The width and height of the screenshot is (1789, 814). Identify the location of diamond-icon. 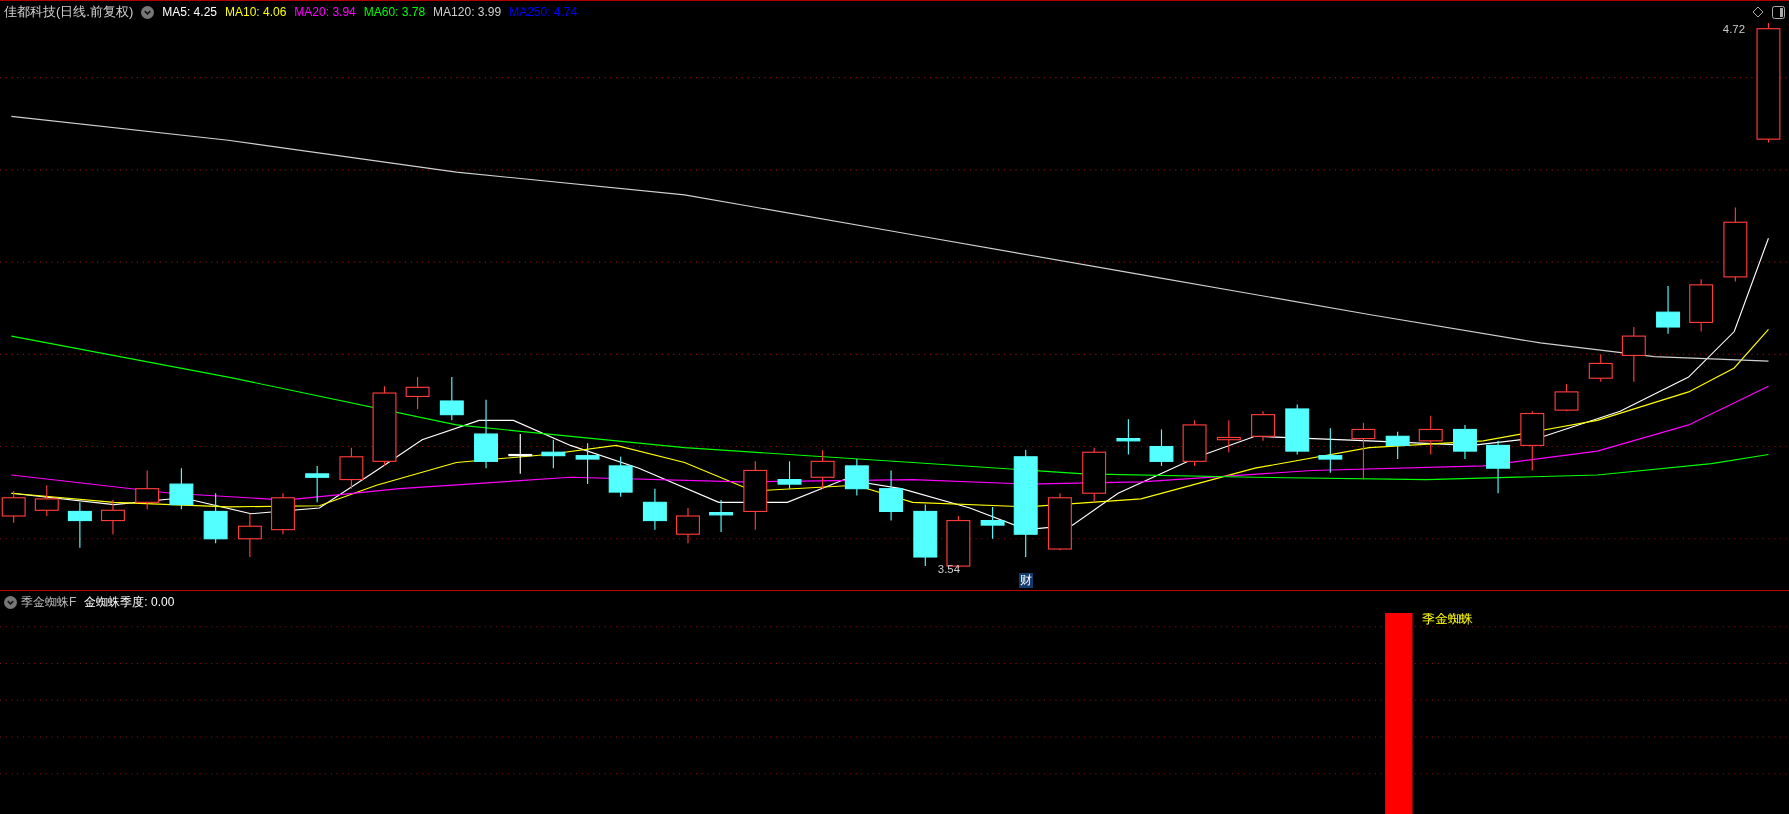
(1758, 12).